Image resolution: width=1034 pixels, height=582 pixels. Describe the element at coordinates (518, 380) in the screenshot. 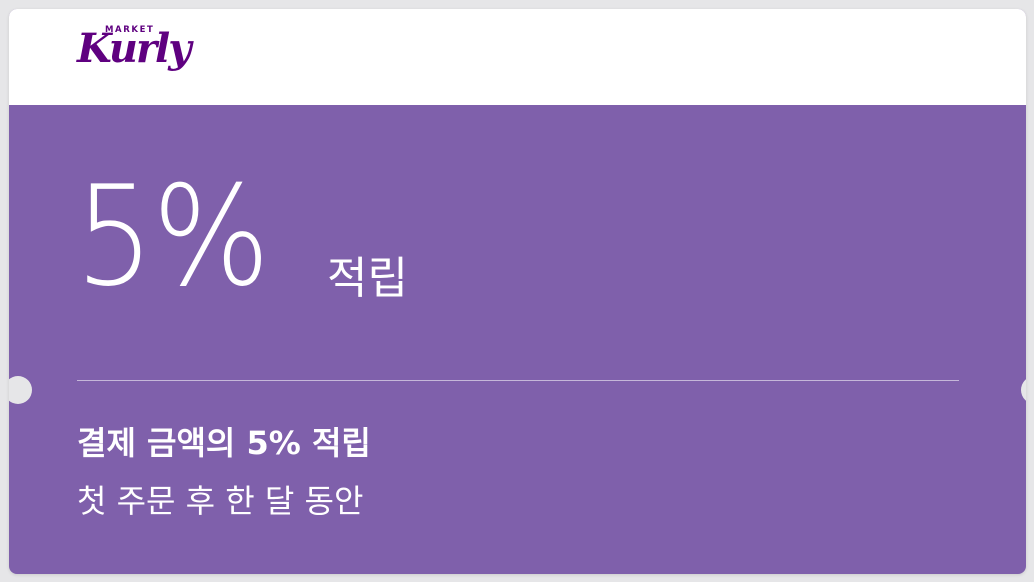

I see `coupon-divider` at that location.